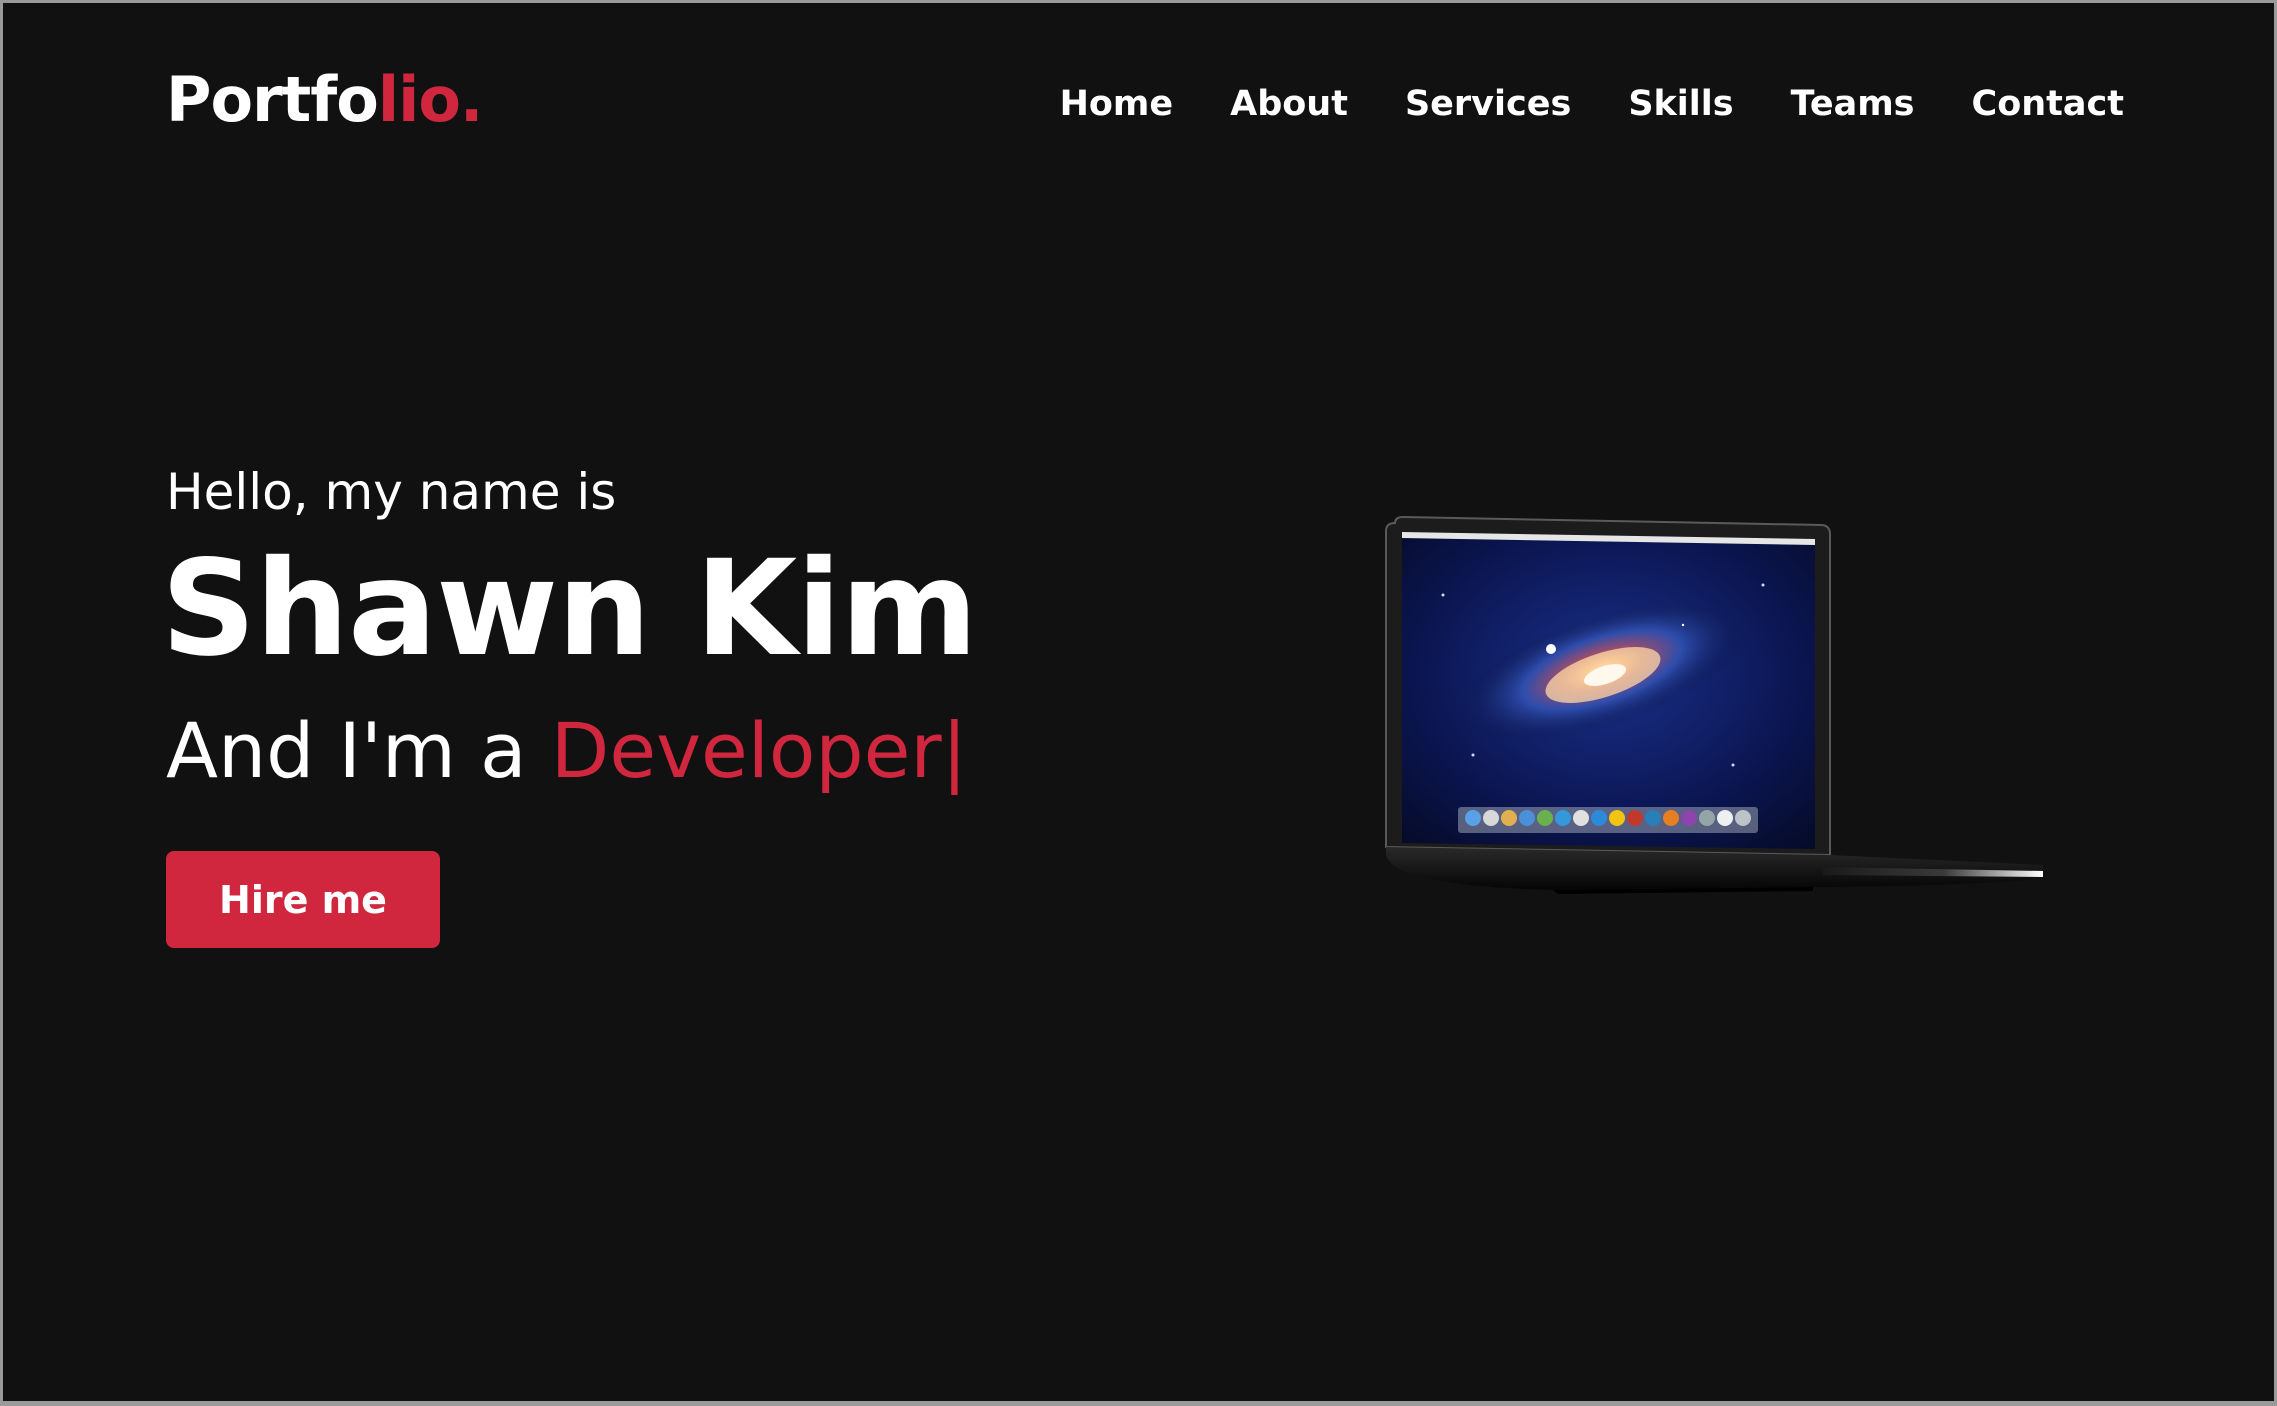  Describe the element at coordinates (1488, 104) in the screenshot. I see `nav-link-services: Services` at that location.